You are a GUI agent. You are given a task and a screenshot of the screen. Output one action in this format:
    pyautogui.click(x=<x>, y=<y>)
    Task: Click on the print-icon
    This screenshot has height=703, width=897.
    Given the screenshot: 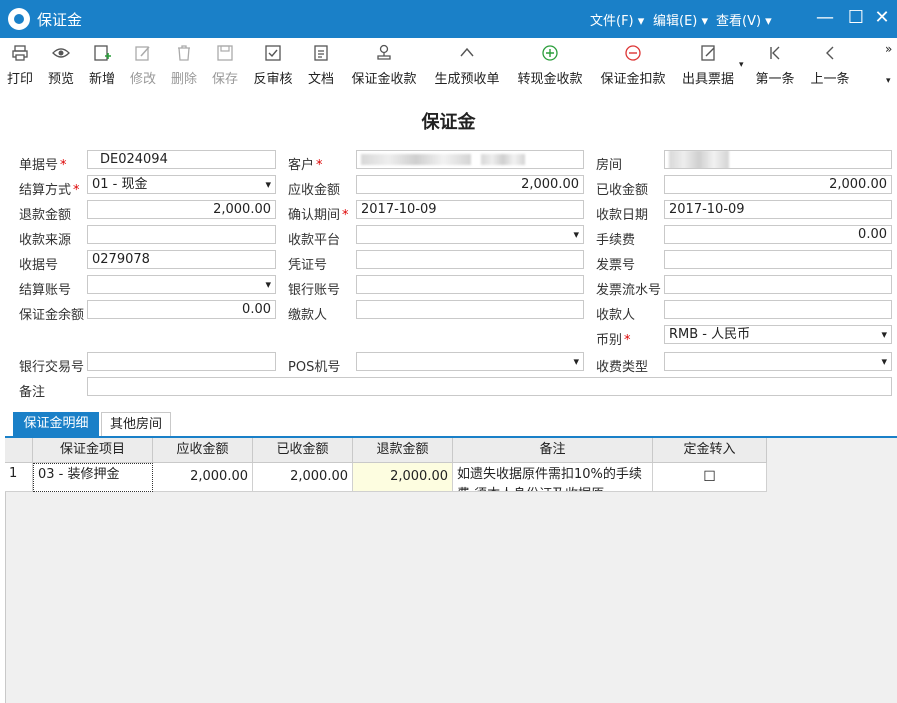 What is the action you would take?
    pyautogui.click(x=20, y=53)
    